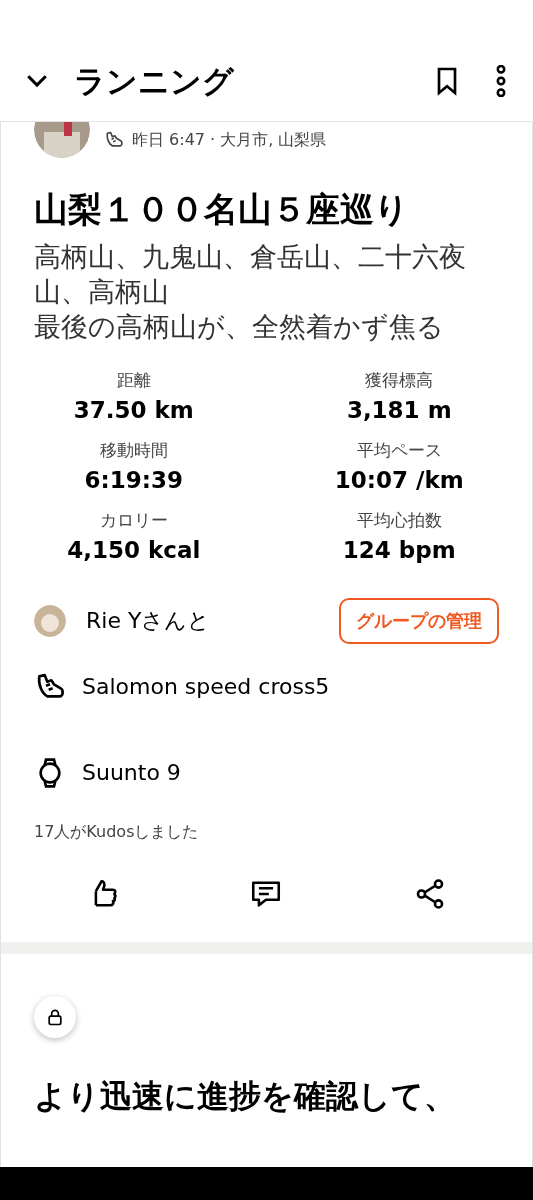  I want to click on stat-value: 4,150 kcal, so click(134, 551).